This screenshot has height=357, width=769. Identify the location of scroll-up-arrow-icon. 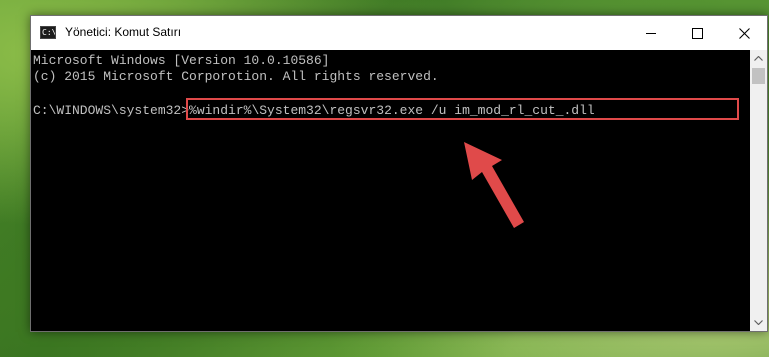
(758, 58).